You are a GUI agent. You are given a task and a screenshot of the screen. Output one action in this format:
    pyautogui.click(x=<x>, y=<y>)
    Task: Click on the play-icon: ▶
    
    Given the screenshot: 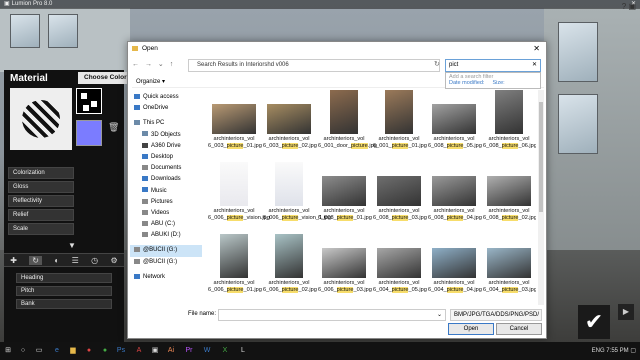 What is the action you would take?
    pyautogui.click(x=626, y=312)
    